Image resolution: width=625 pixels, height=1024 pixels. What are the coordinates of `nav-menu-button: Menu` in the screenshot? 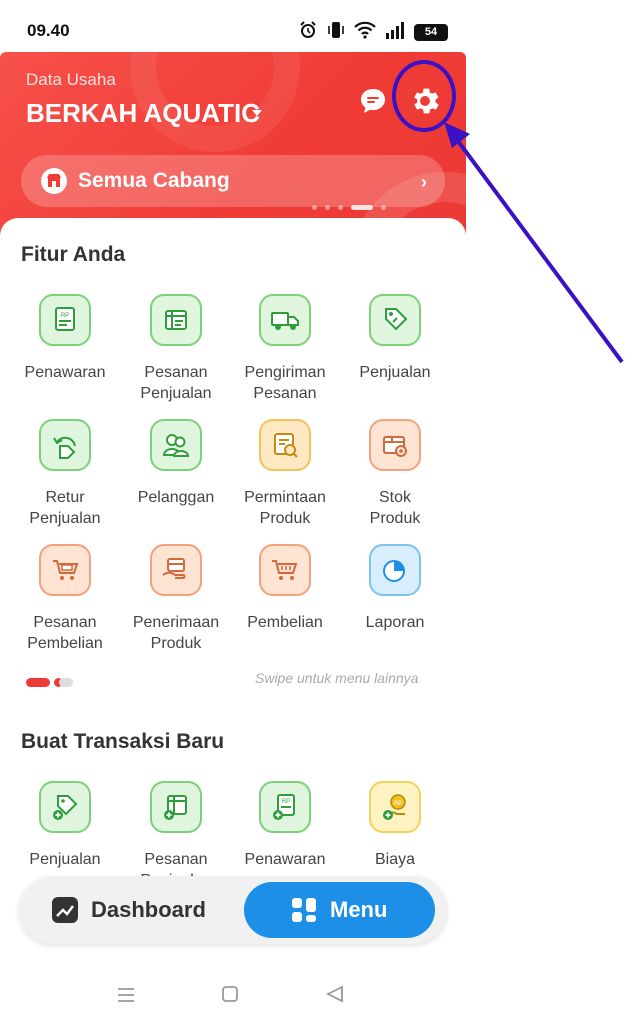 It's located at (339, 910).